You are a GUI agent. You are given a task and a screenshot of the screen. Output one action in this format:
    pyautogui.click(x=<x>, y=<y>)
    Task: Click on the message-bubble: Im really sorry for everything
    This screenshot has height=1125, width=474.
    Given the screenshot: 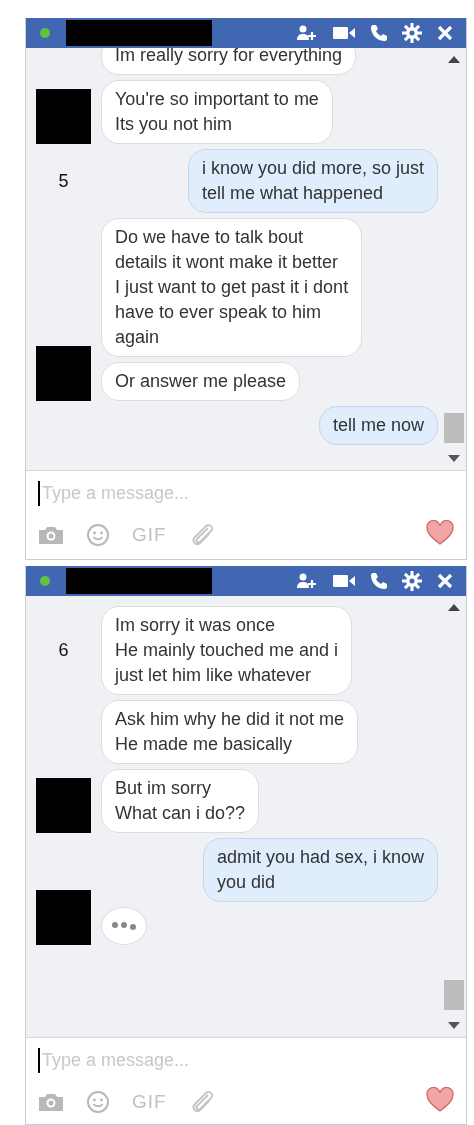 What is the action you would take?
    pyautogui.click(x=229, y=61)
    